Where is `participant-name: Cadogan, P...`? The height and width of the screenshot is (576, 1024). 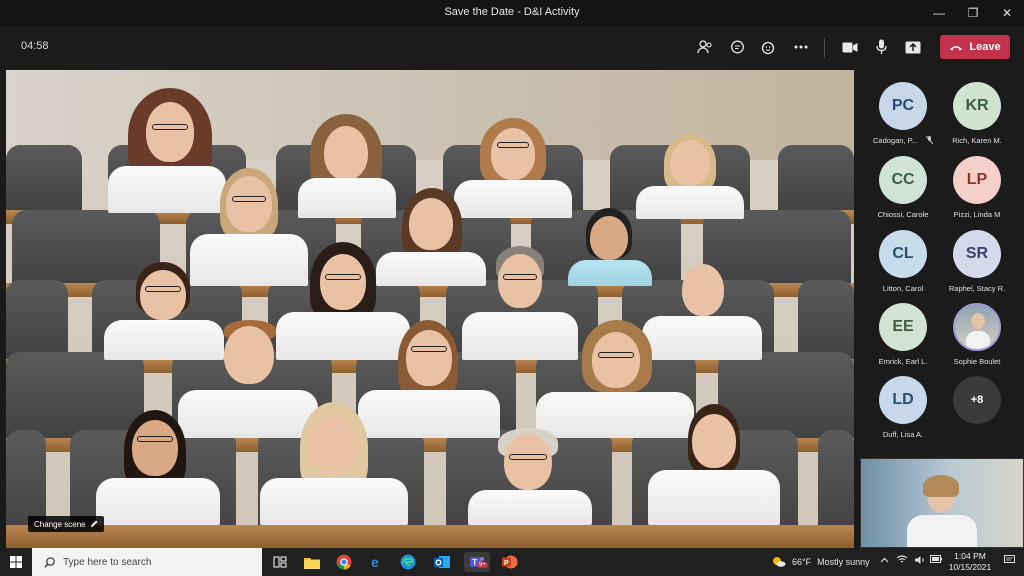 participant-name: Cadogan, P... is located at coordinates (895, 140).